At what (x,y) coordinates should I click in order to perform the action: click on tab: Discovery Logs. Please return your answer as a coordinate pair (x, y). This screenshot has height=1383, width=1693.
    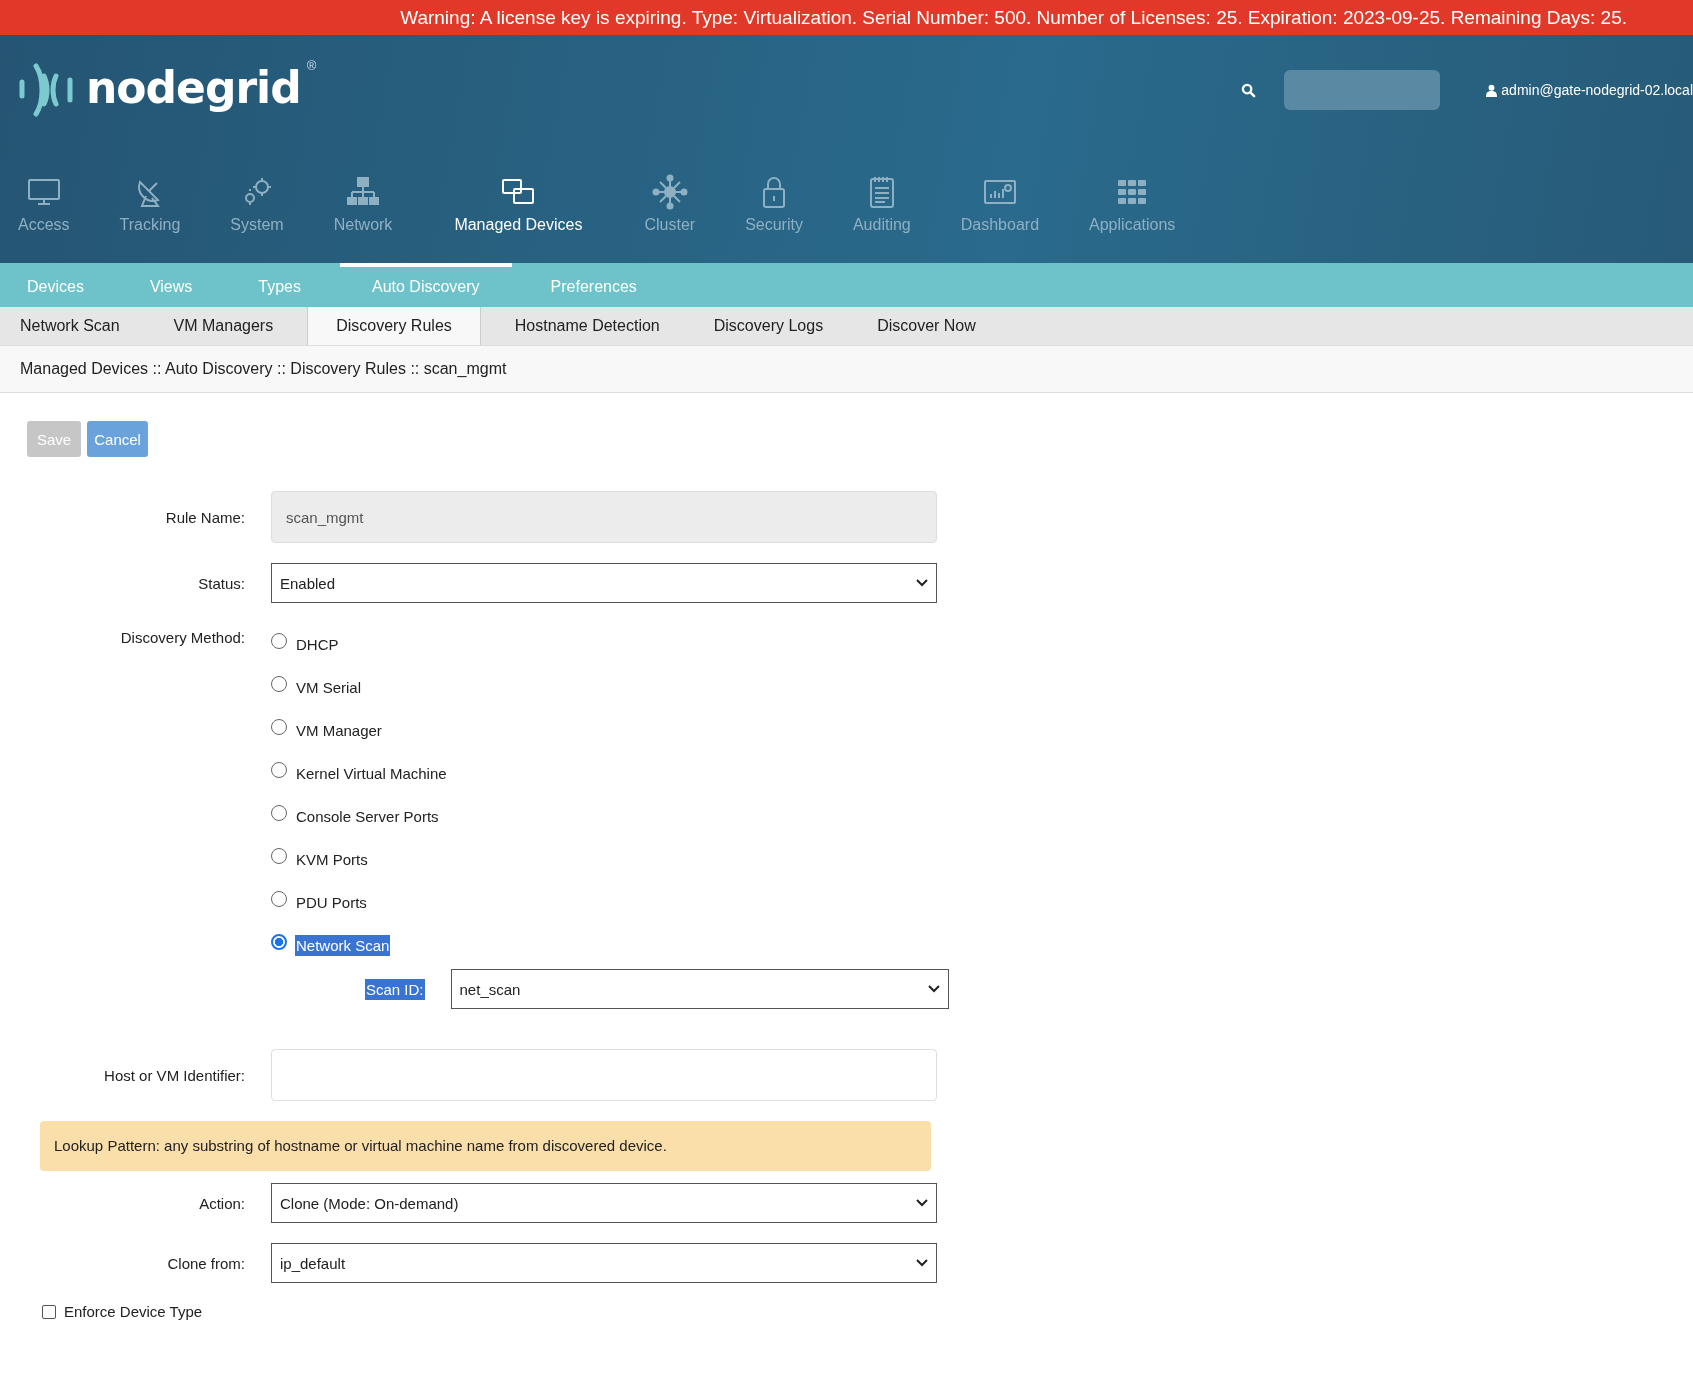
    Looking at the image, I should click on (768, 326).